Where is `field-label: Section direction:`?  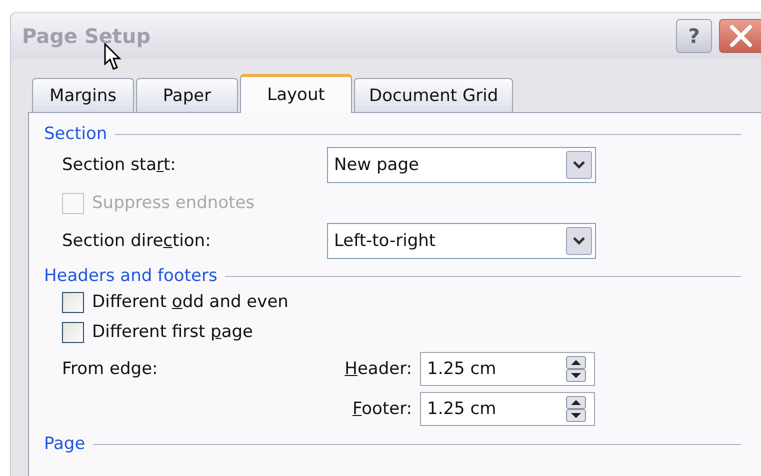
field-label: Section direction: is located at coordinates (136, 241).